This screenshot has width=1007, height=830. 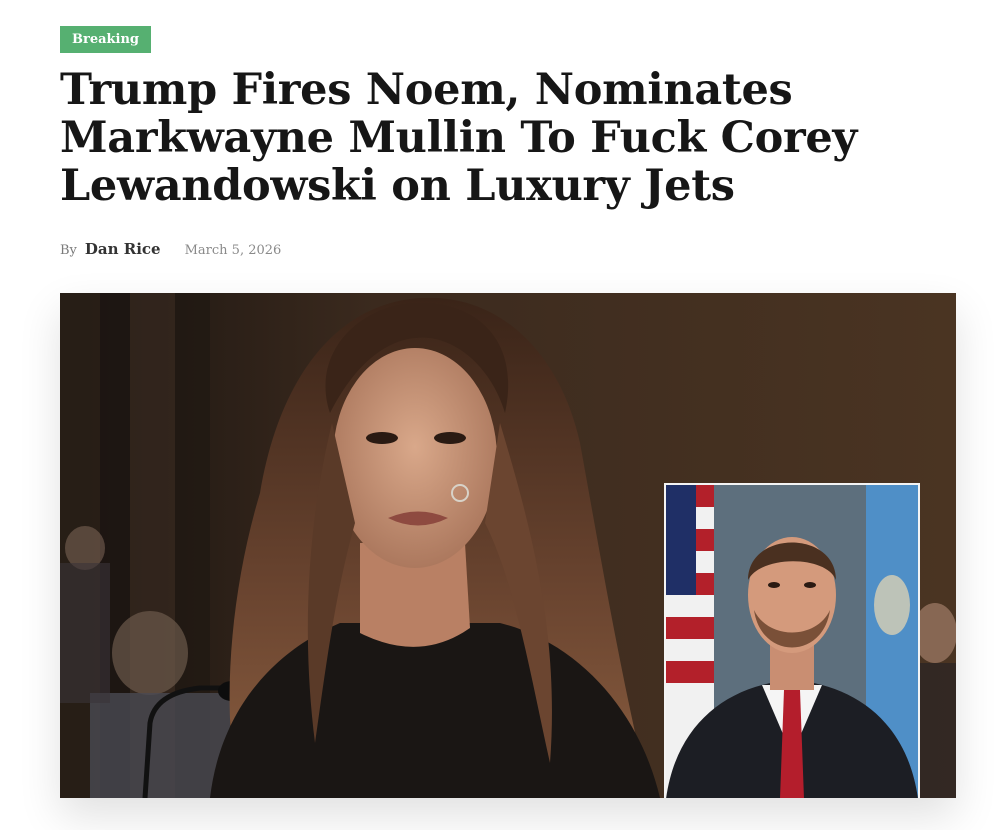 What do you see at coordinates (170, 250) in the screenshot?
I see `byline: By Dan Rice March 5, 2026` at bounding box center [170, 250].